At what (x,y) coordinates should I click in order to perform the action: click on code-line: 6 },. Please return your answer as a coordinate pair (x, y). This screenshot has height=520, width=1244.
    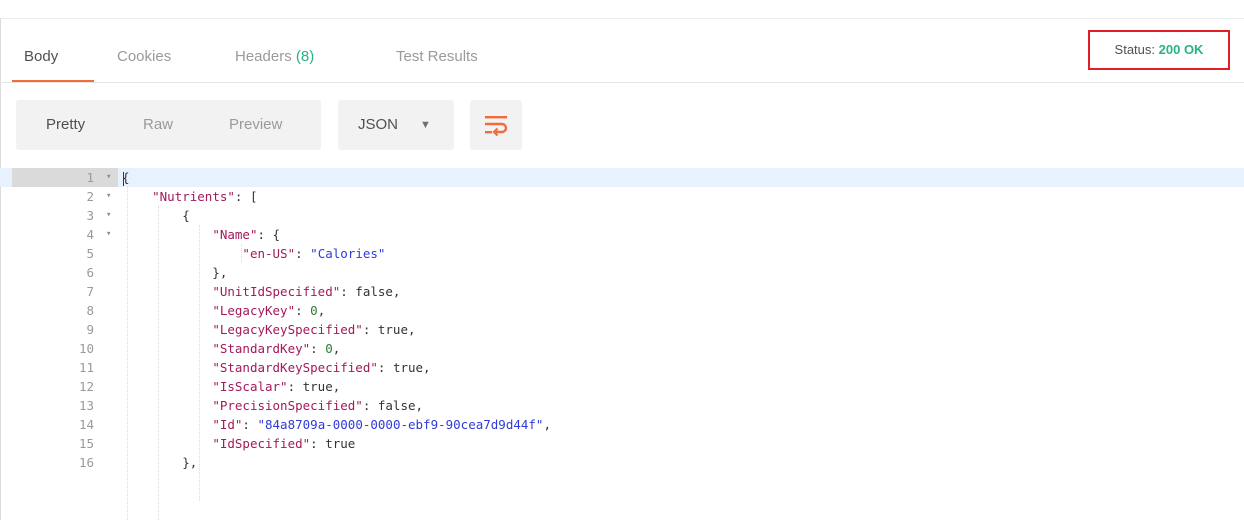
    Looking at the image, I should click on (622, 272).